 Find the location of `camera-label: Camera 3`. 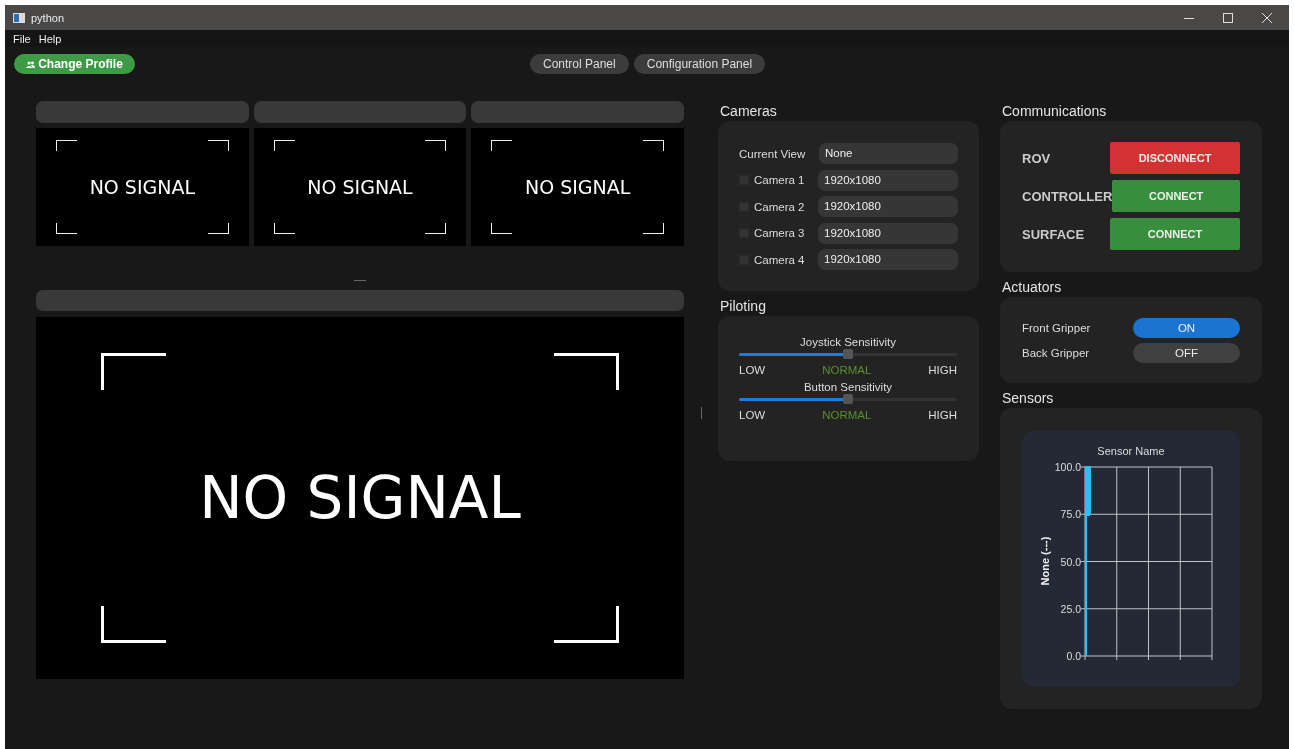

camera-label: Camera 3 is located at coordinates (780, 233).